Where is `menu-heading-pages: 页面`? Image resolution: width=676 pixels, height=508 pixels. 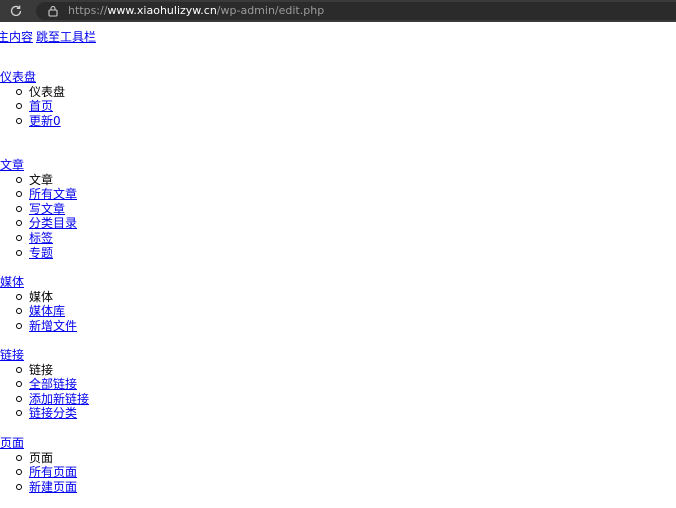 menu-heading-pages: 页面 is located at coordinates (38, 443).